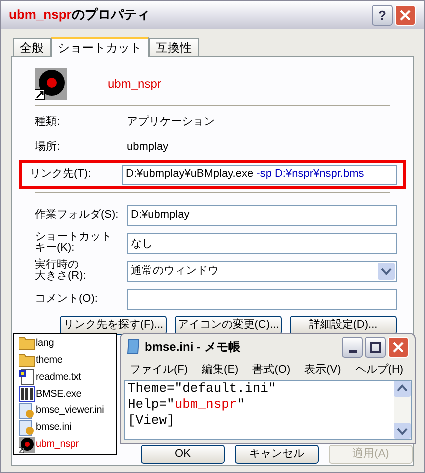 Image resolution: width=425 pixels, height=473 pixels. Describe the element at coordinates (245, 174) in the screenshot. I see `link-target-value: D:¥ubmplay¥uBMplay.exe -sp D:¥nspr¥nspr.bms` at that location.